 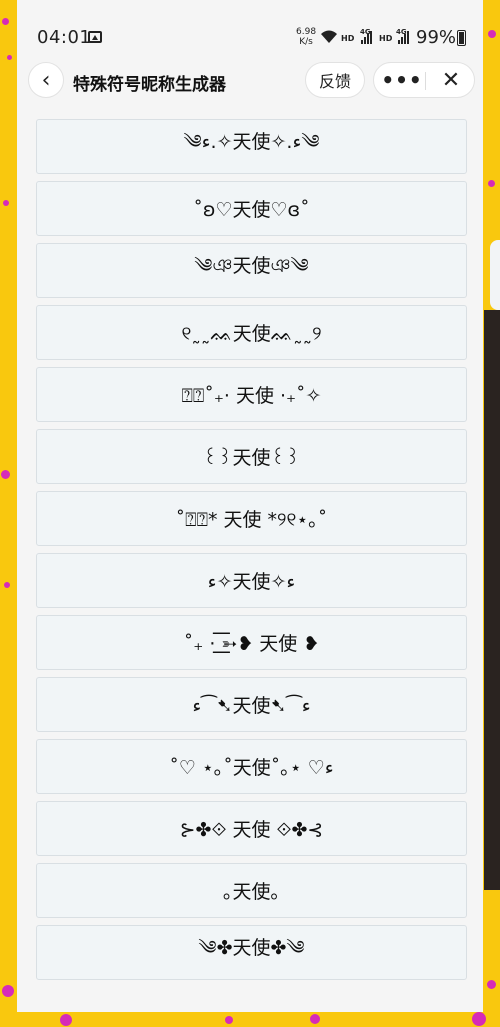 What do you see at coordinates (251, 394) in the screenshot?
I see `nickname-item: ⍰⍰˚₊· 天使 ·₊˚✧` at bounding box center [251, 394].